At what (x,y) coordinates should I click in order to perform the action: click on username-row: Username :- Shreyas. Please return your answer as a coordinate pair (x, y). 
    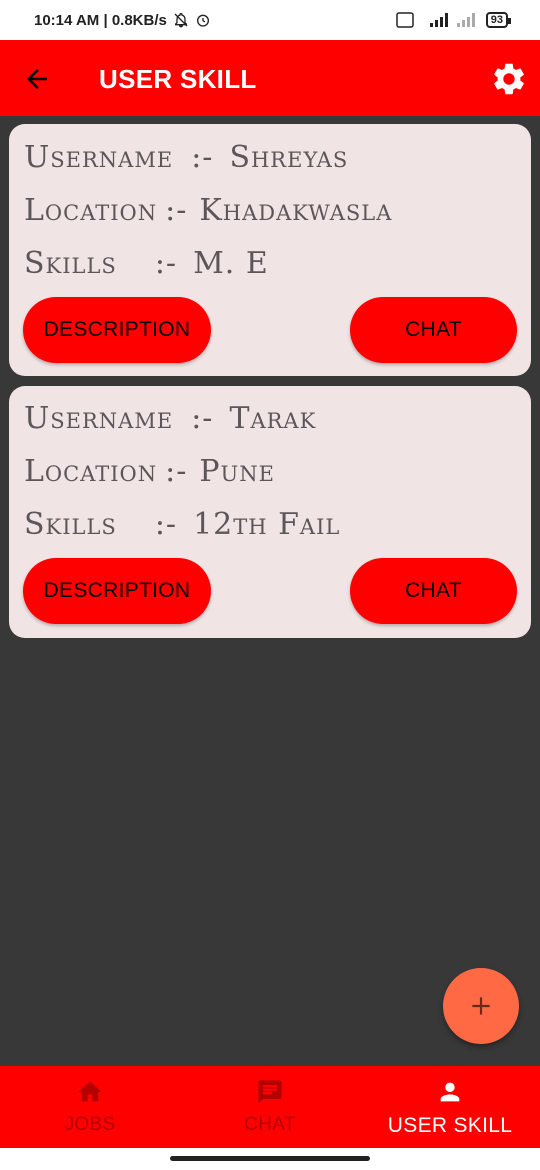
    Looking at the image, I should click on (186, 157).